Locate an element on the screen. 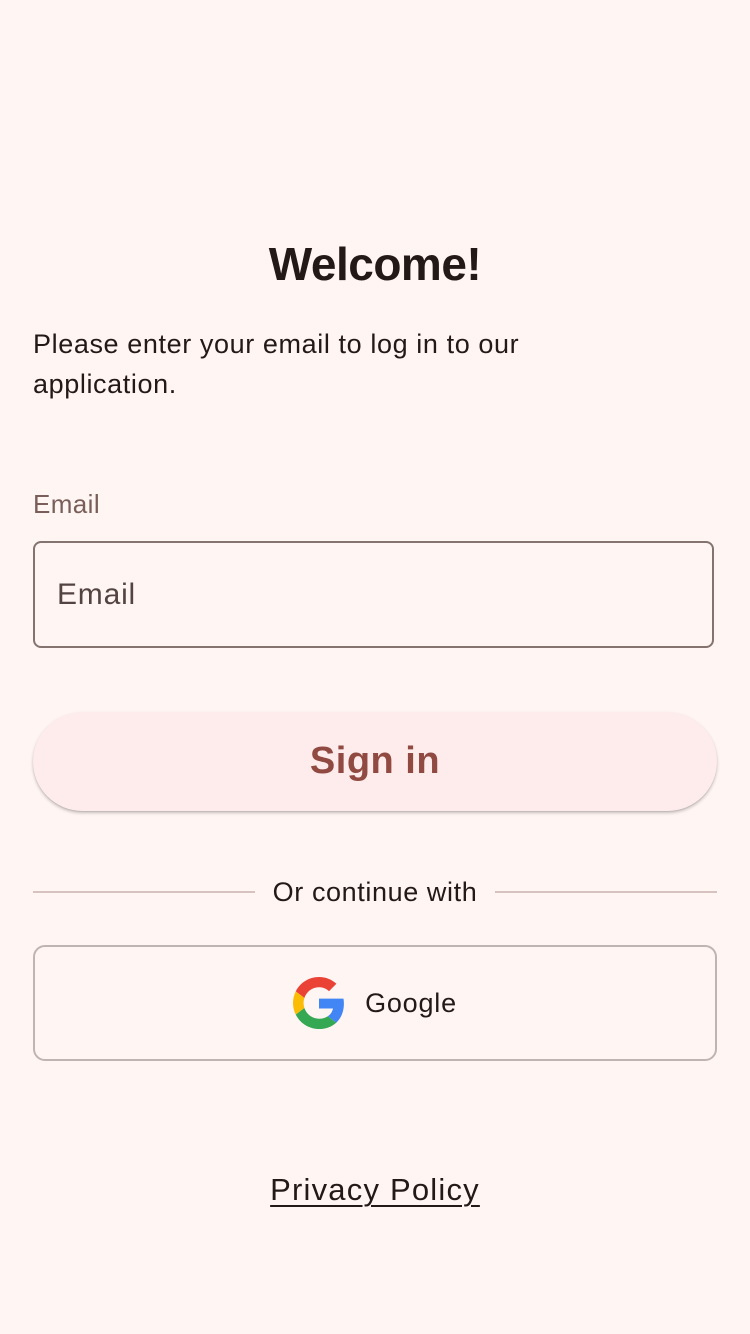  page-title: Welcome! is located at coordinates (375, 264).